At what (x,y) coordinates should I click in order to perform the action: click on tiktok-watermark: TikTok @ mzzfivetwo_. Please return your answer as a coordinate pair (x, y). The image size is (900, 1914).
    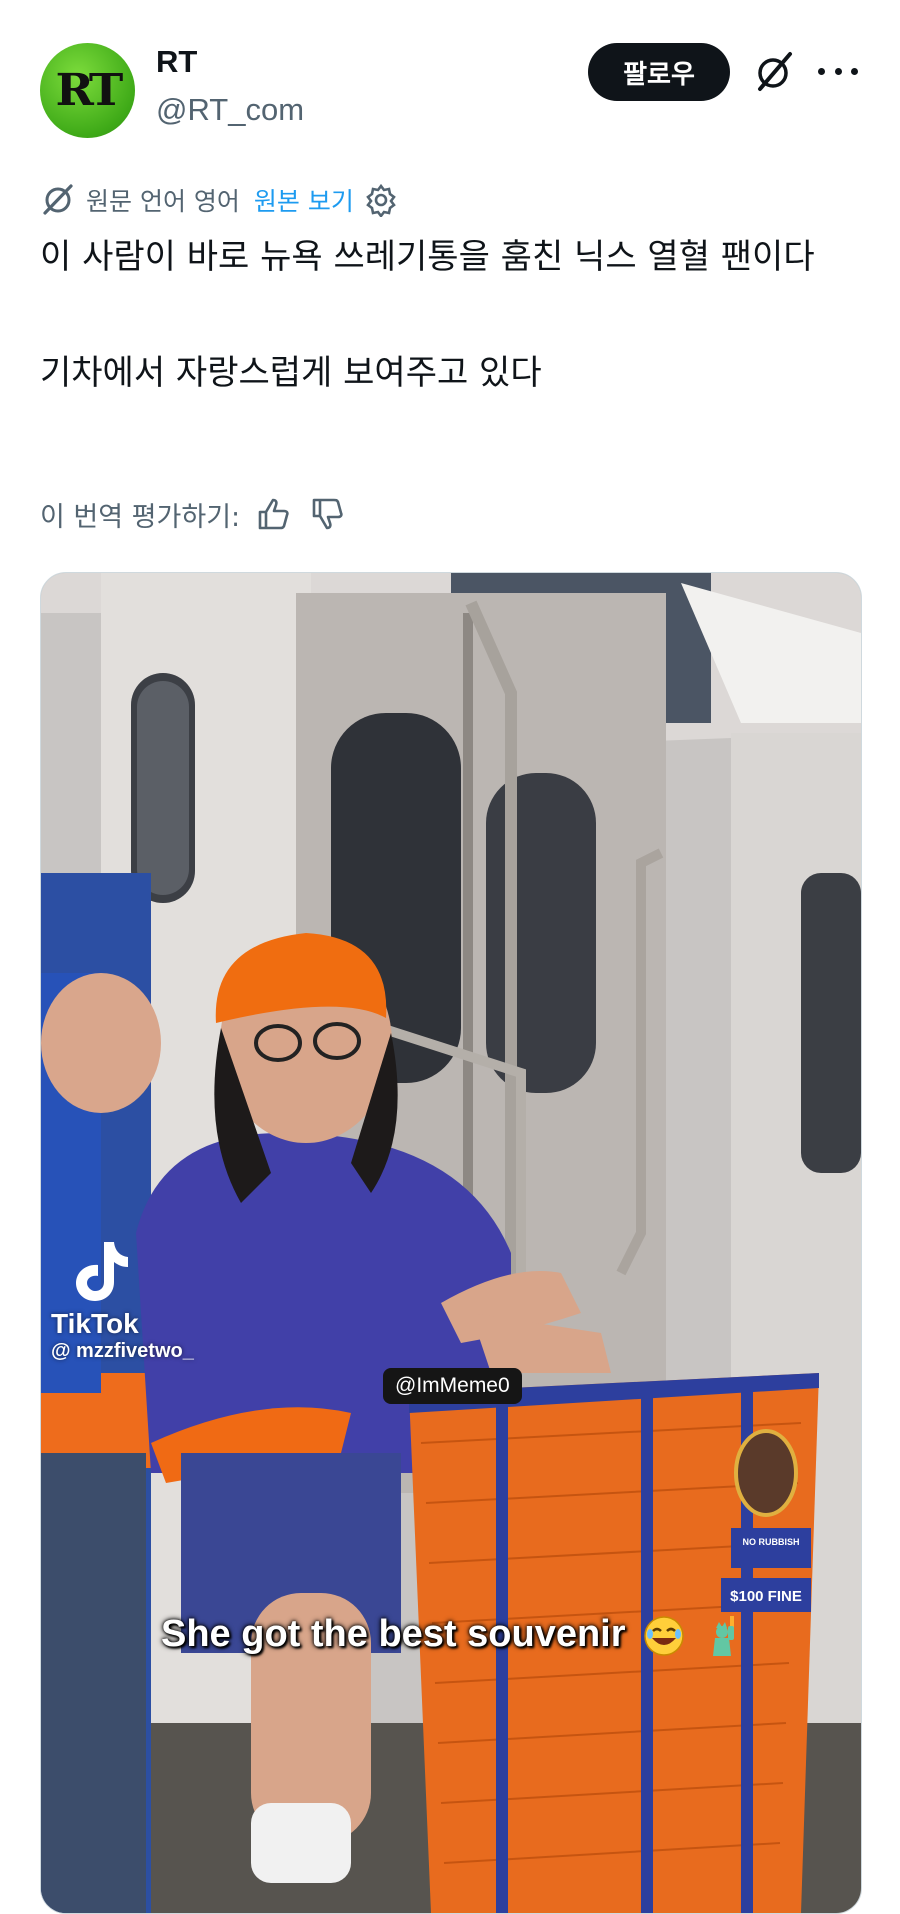
    Looking at the image, I should click on (122, 1300).